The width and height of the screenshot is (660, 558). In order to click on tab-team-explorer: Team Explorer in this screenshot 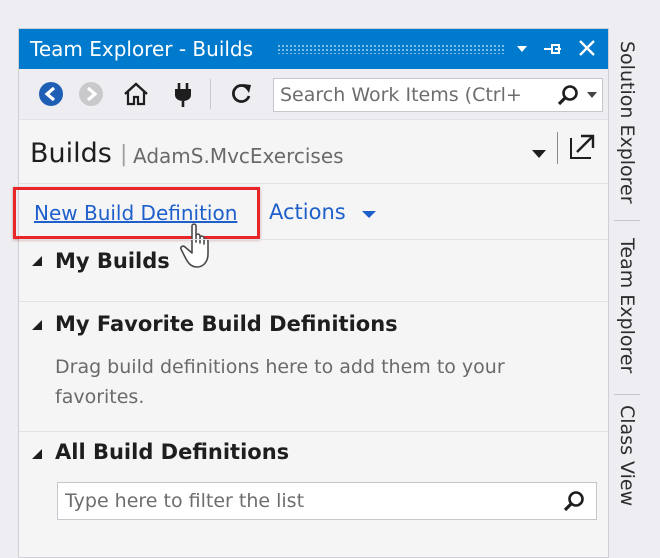, I will do `click(627, 306)`.